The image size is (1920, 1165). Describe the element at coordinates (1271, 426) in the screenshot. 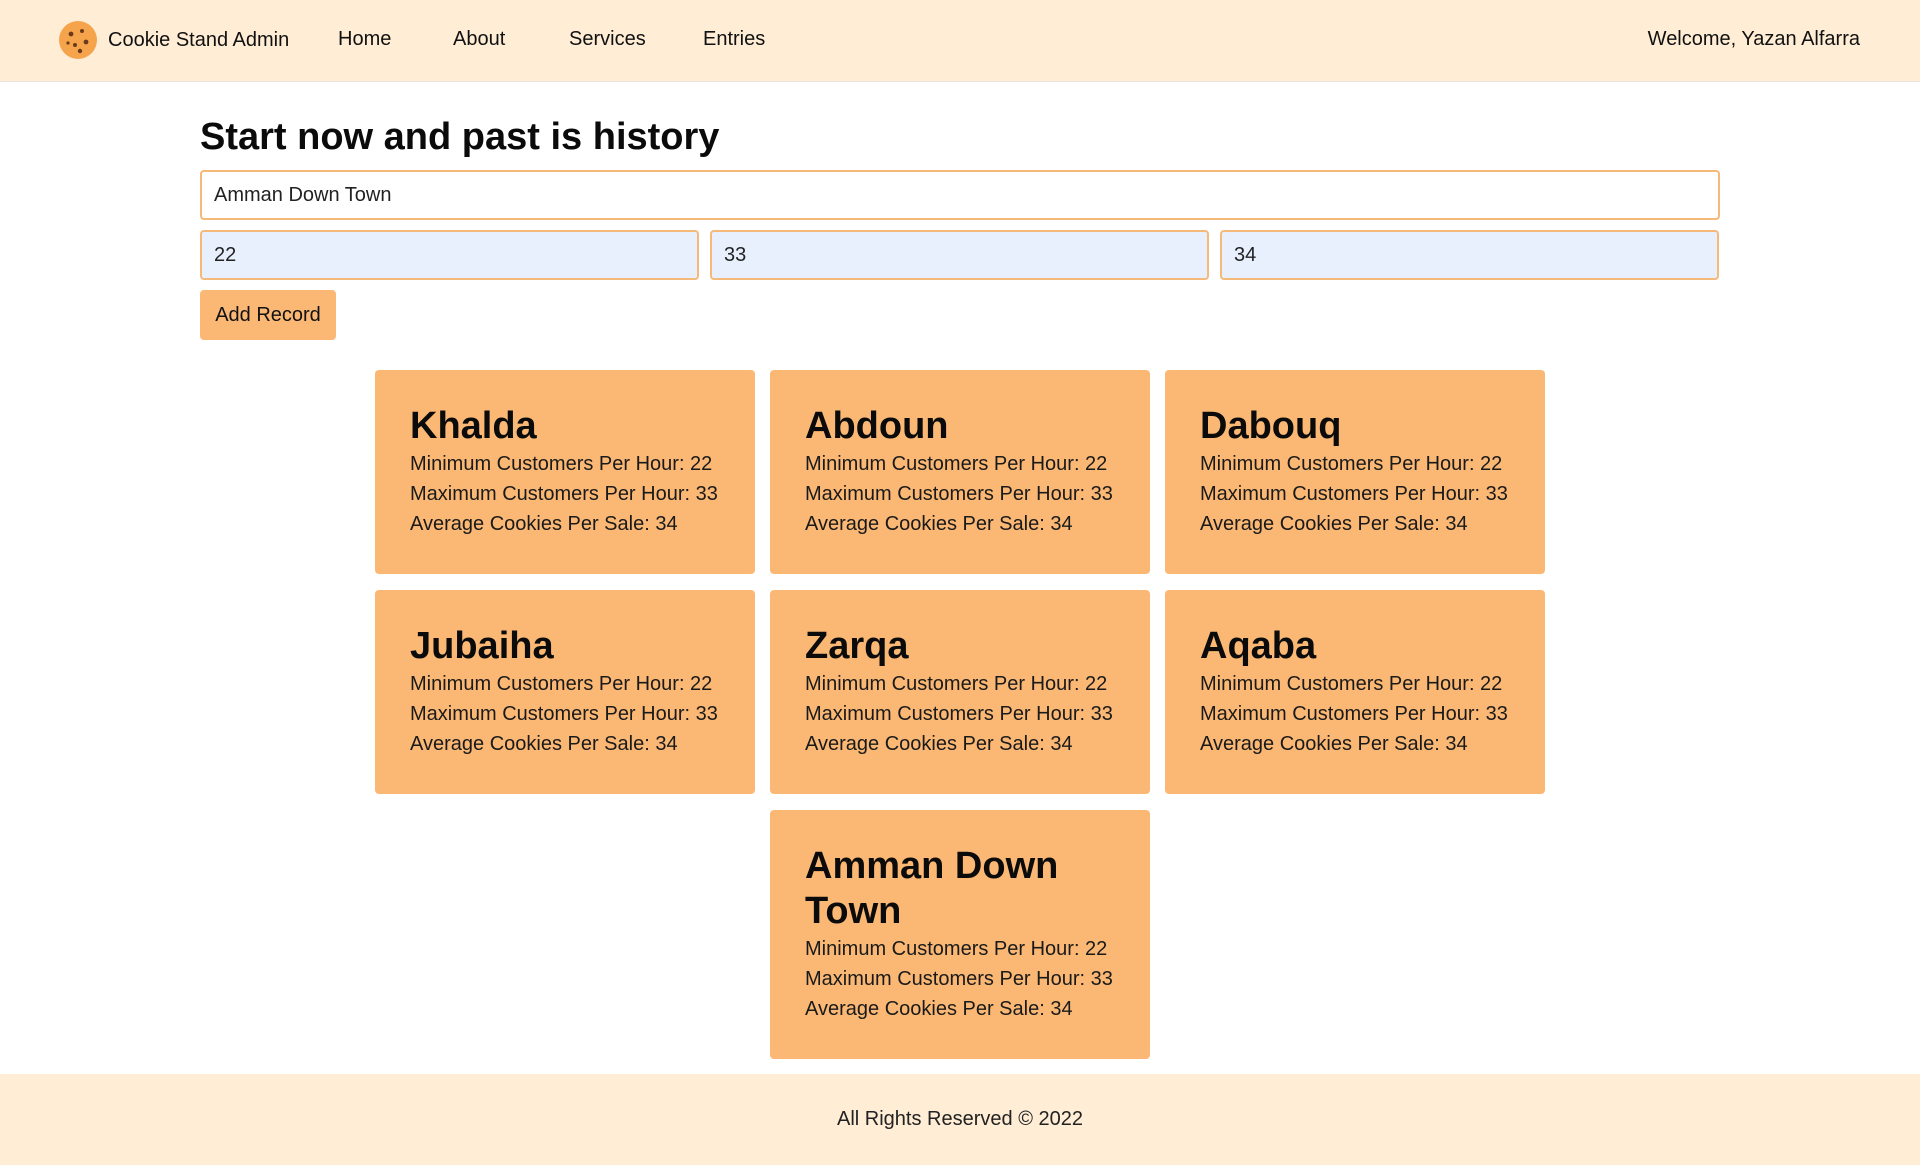

I see `stand-name: Dabouq` at that location.